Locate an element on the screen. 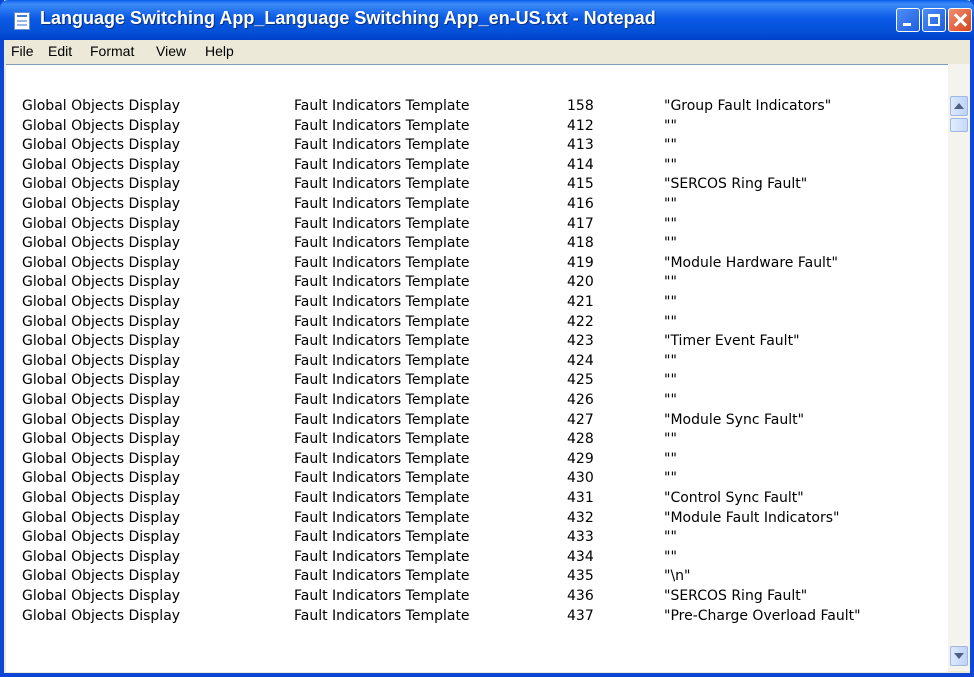 The height and width of the screenshot is (677, 974). menu-bar: File Edit Format View Help is located at coordinates (487, 51).